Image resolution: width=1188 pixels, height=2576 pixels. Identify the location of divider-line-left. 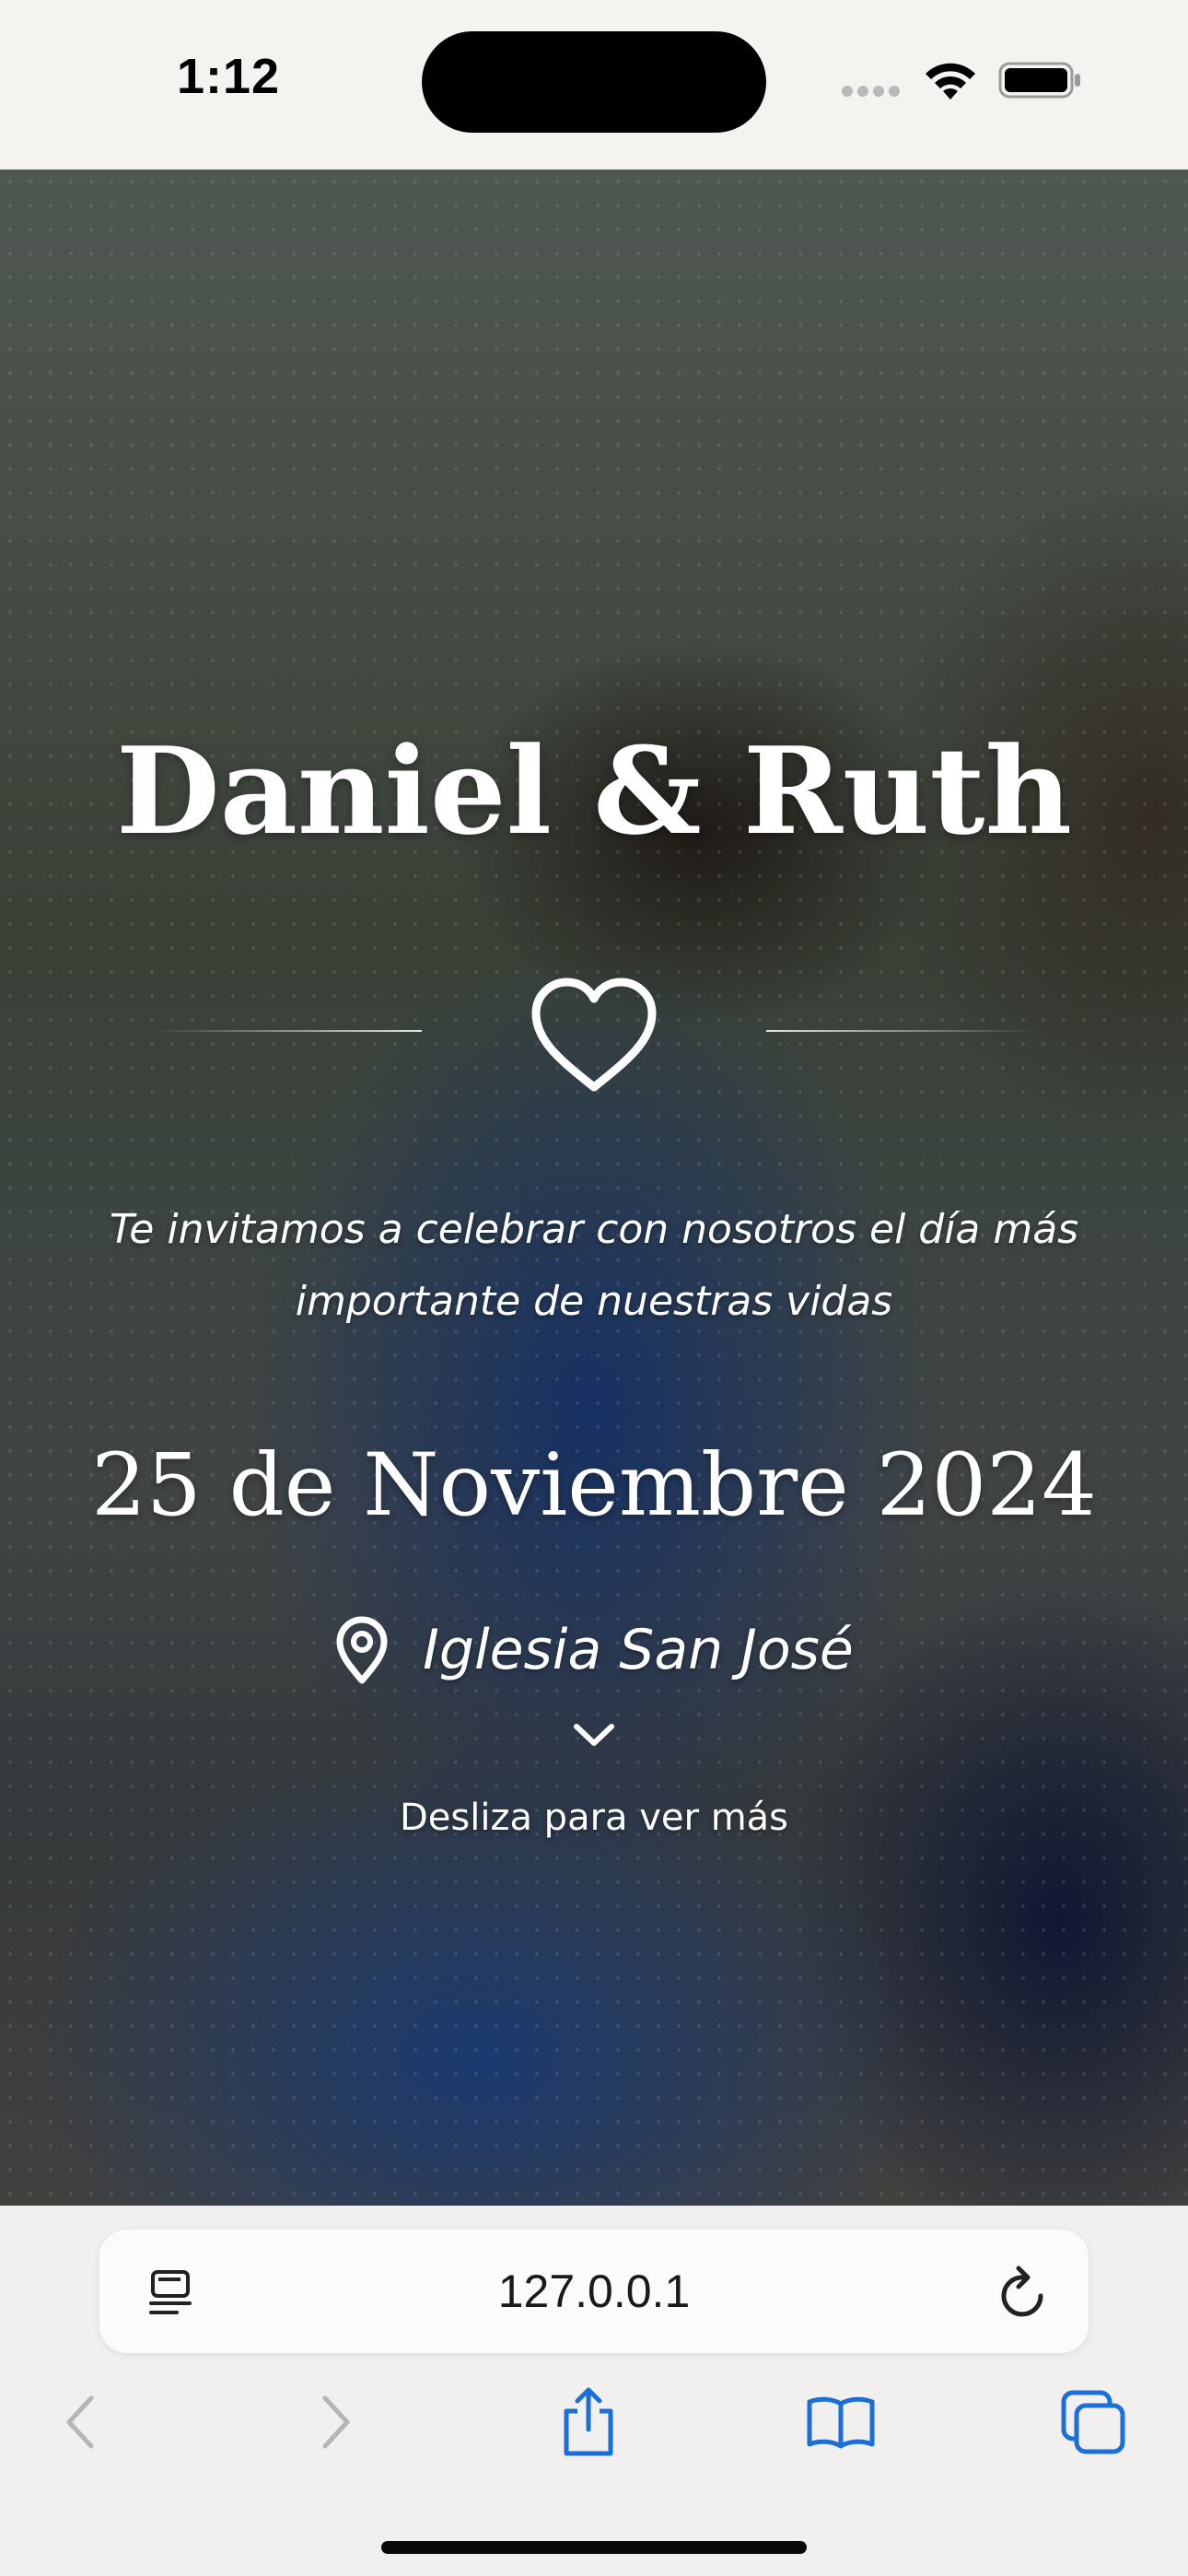
(288, 1031).